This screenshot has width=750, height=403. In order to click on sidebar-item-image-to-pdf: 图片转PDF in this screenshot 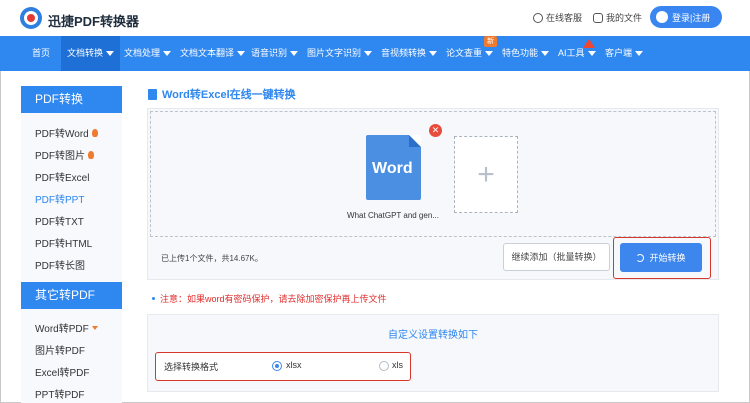, I will do `click(60, 349)`.